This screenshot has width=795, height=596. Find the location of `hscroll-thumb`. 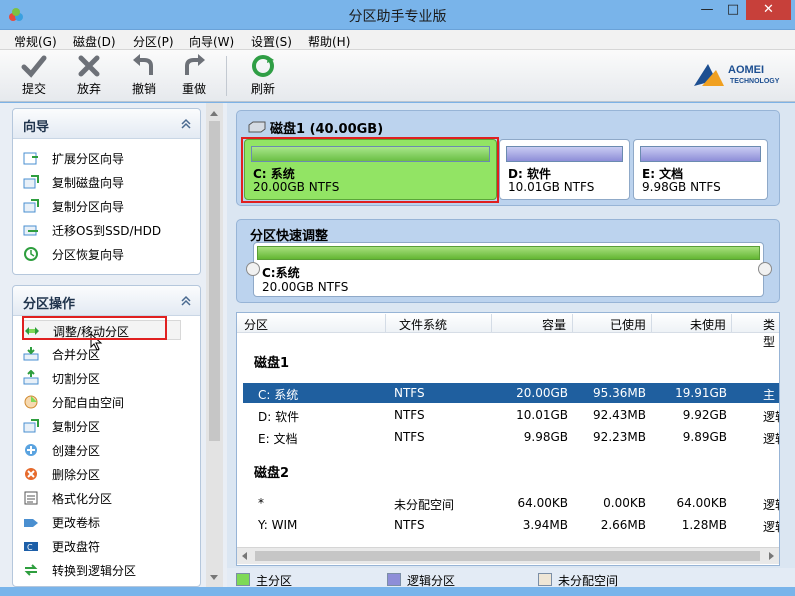

hscroll-thumb is located at coordinates (507, 556).